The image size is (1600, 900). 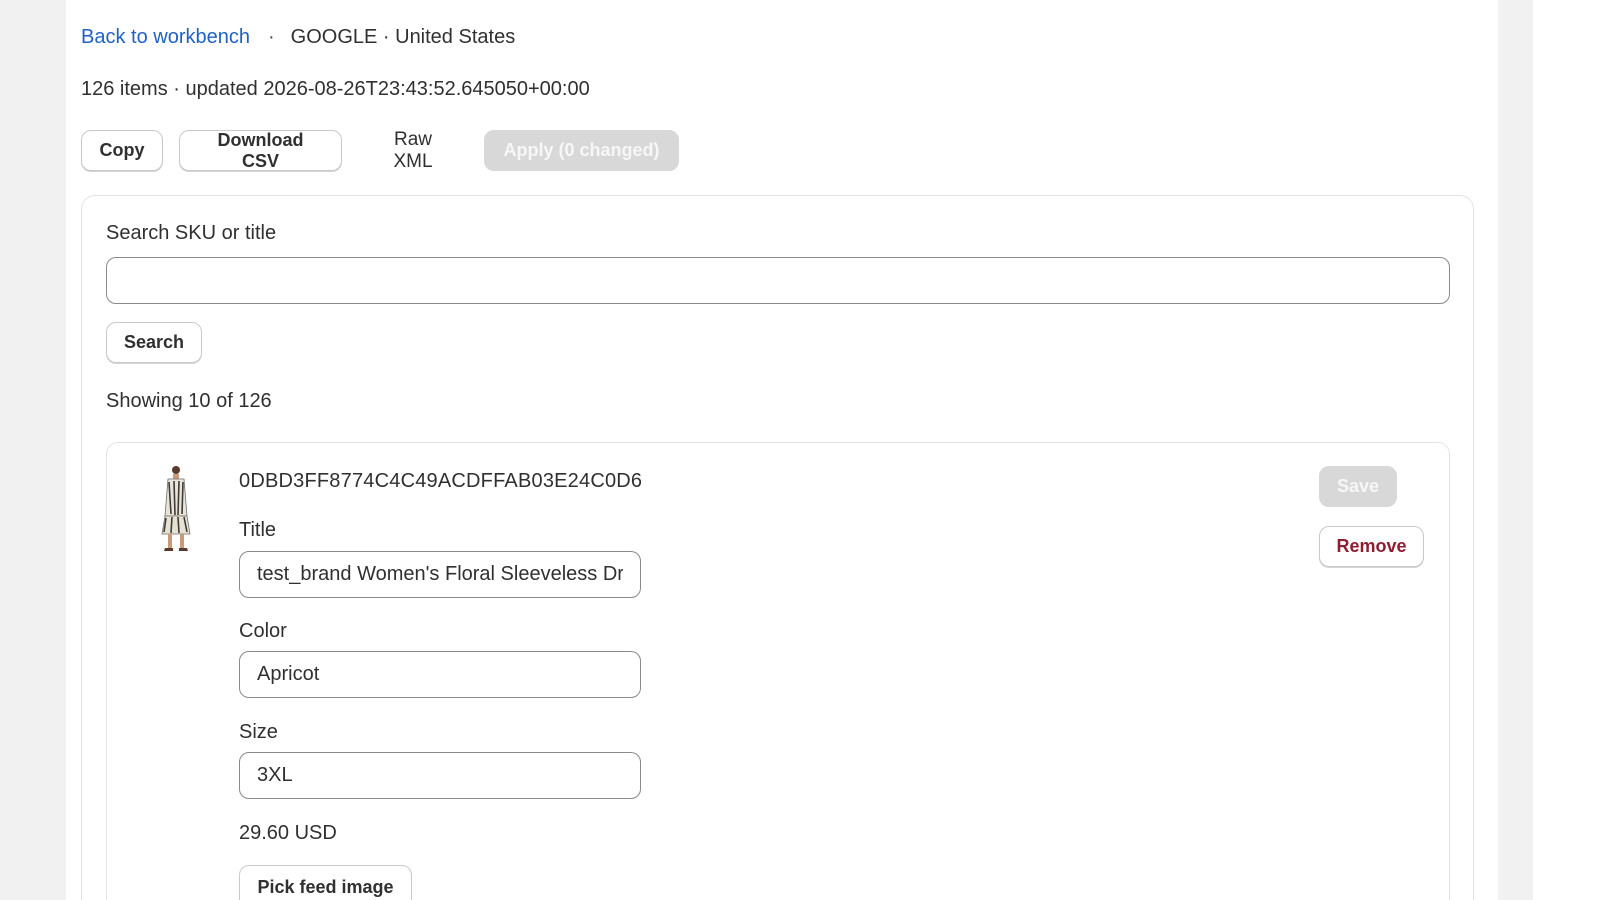 What do you see at coordinates (263, 631) in the screenshot?
I see `color-label: Color` at bounding box center [263, 631].